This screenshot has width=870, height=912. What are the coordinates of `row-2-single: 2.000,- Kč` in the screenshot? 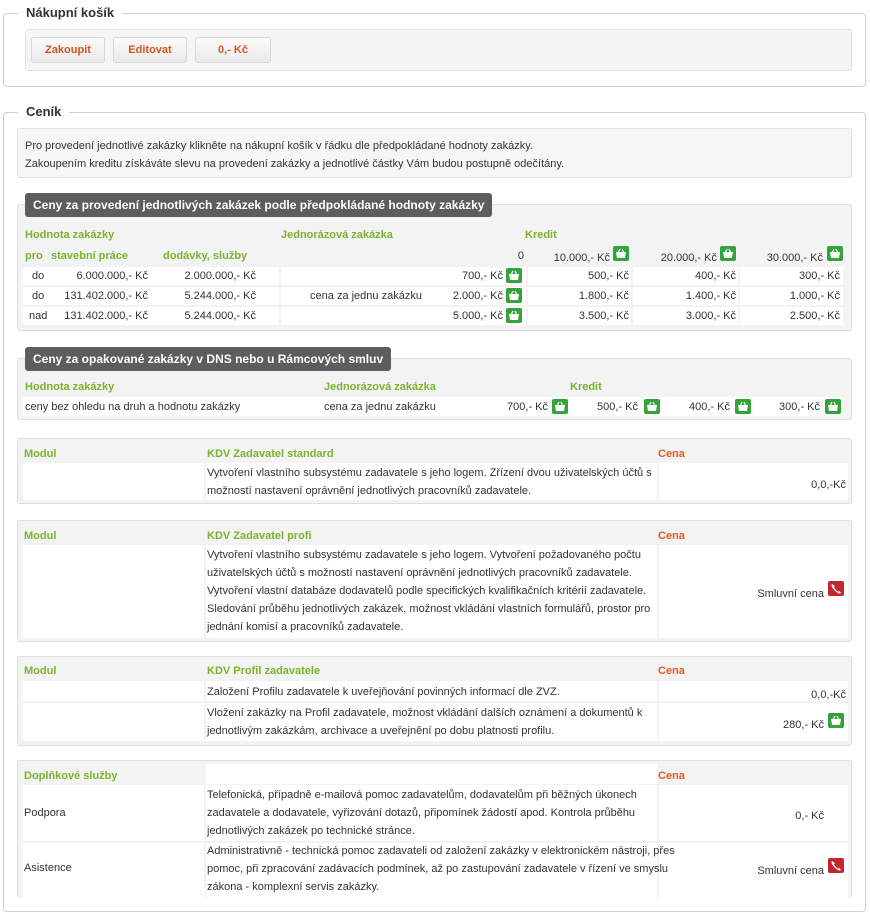 It's located at (477, 296).